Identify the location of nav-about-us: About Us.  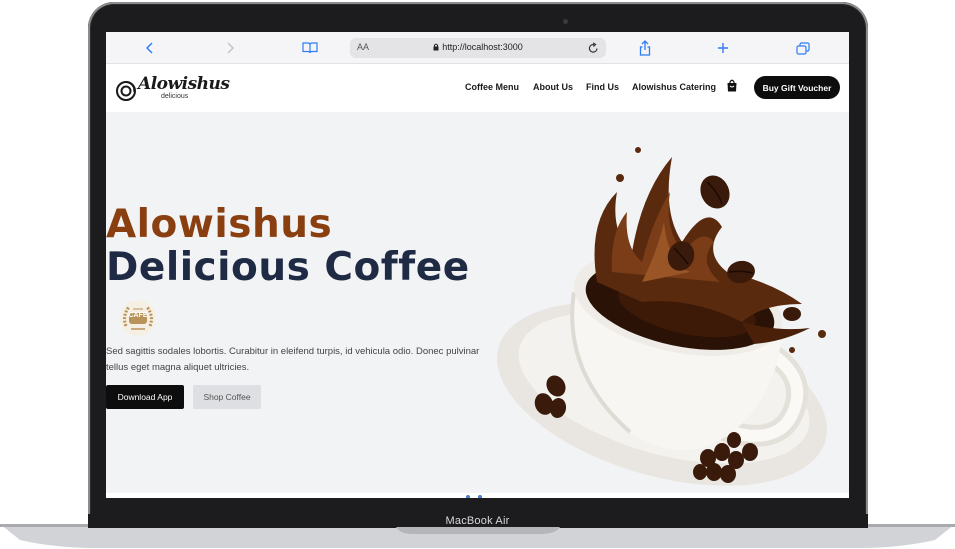
(553, 87).